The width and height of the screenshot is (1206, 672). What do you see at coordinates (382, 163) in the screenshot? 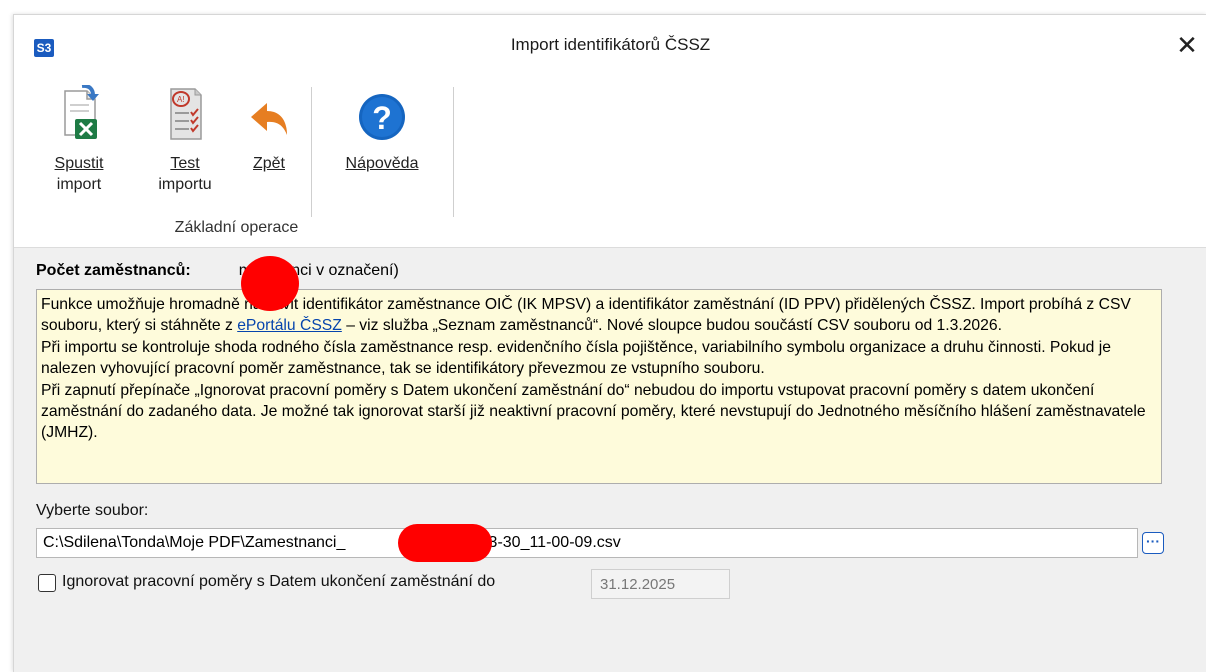
I see `help-label: Nápověda` at bounding box center [382, 163].